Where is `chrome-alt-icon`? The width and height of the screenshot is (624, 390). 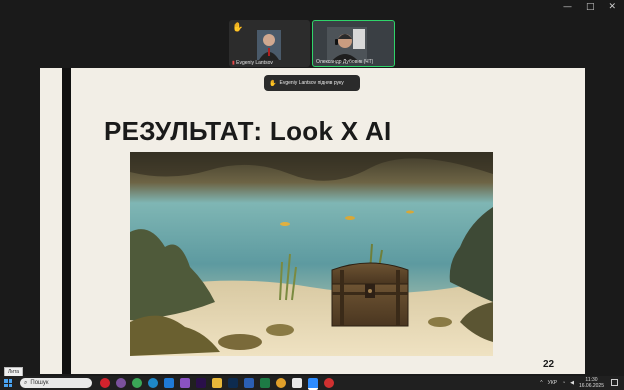 chrome-alt-icon is located at coordinates (281, 383).